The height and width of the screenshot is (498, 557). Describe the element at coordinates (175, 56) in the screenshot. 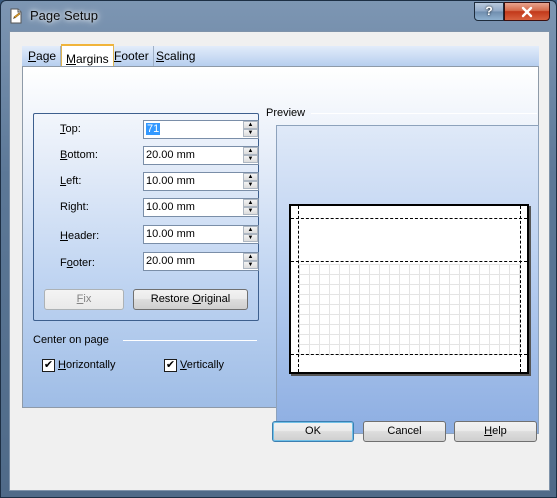

I see `tab-scaling: Scaling` at that location.